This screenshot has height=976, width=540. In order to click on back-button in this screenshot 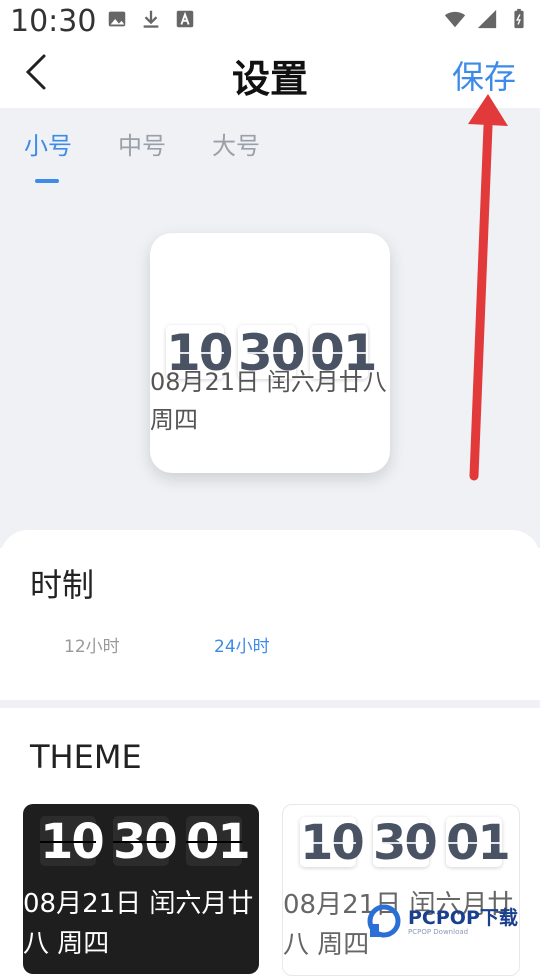, I will do `click(38, 72)`.